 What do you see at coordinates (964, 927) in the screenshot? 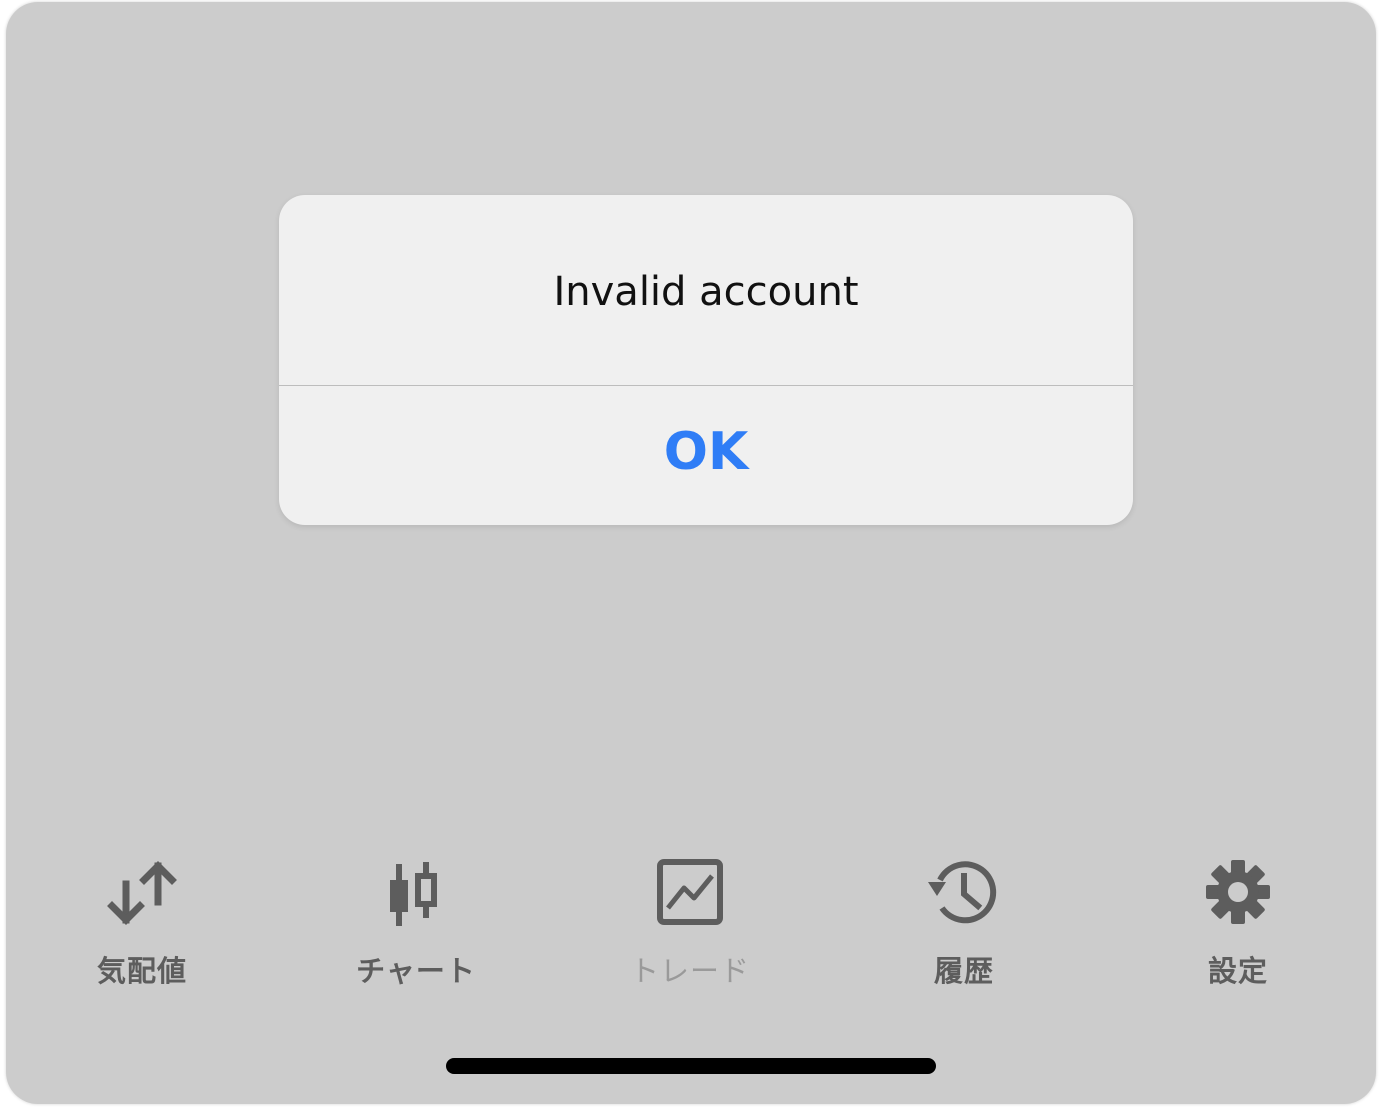
I see `tab-history: 履歴` at bounding box center [964, 927].